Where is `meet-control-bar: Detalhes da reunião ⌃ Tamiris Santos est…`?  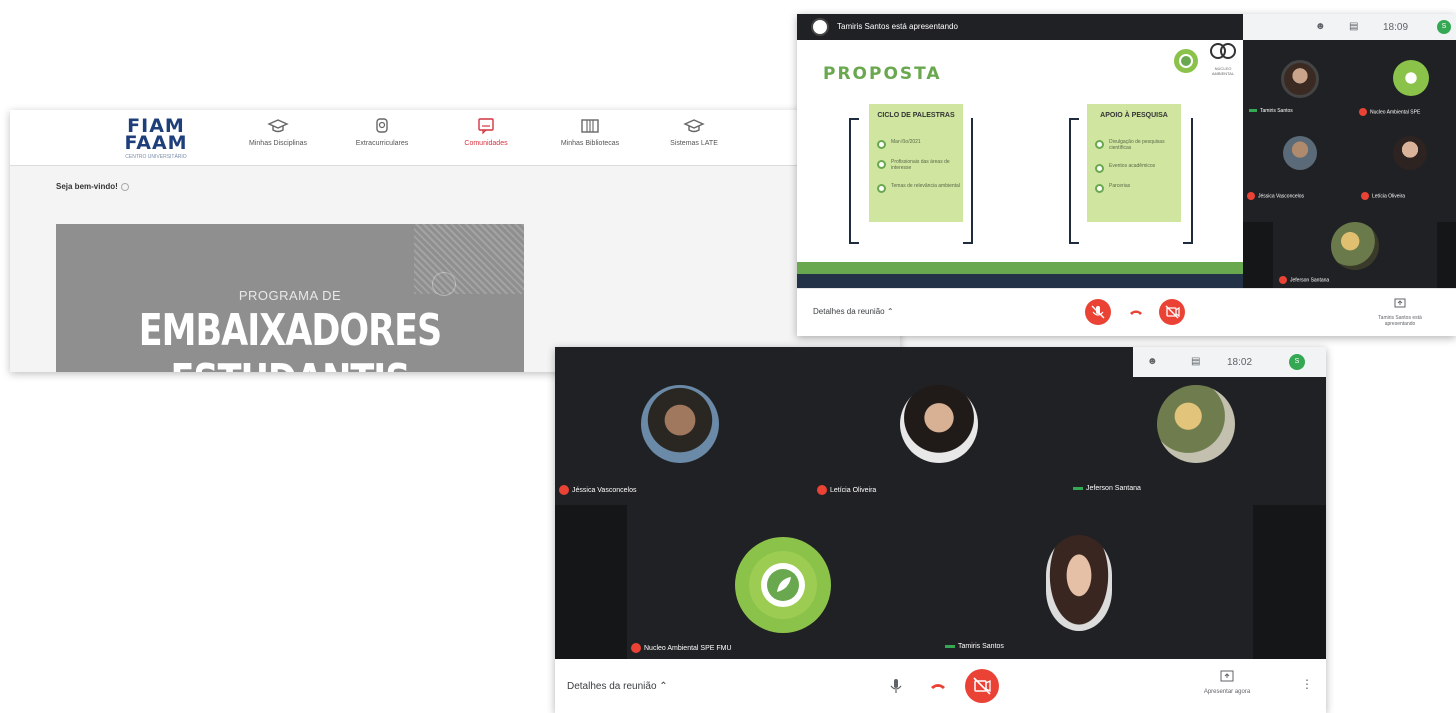 meet-control-bar: Detalhes da reunião ⌃ Tamiris Santos est… is located at coordinates (1126, 312).